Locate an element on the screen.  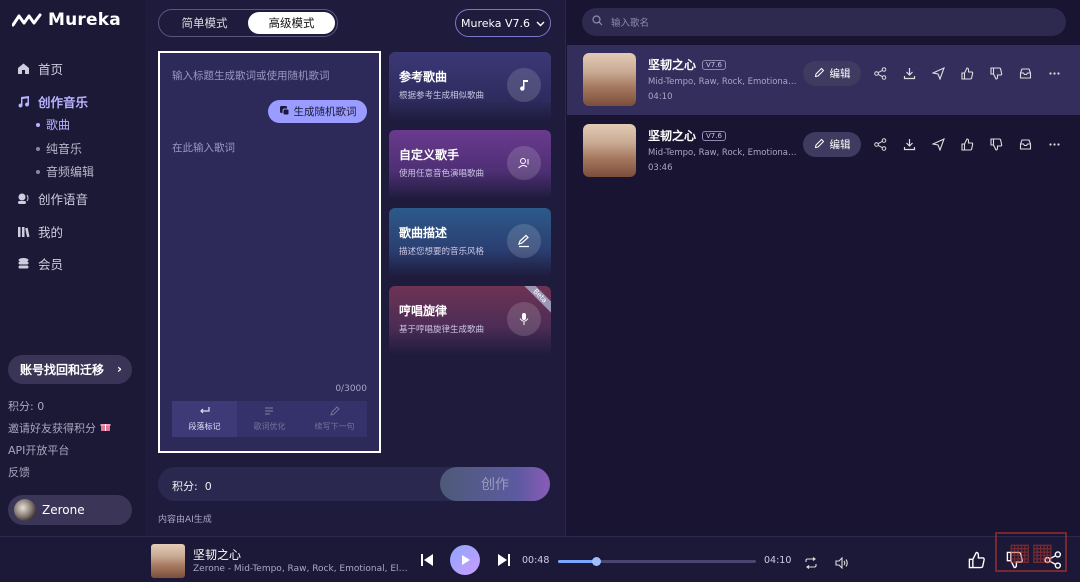
skip-back-icon is located at coordinates (427, 561).